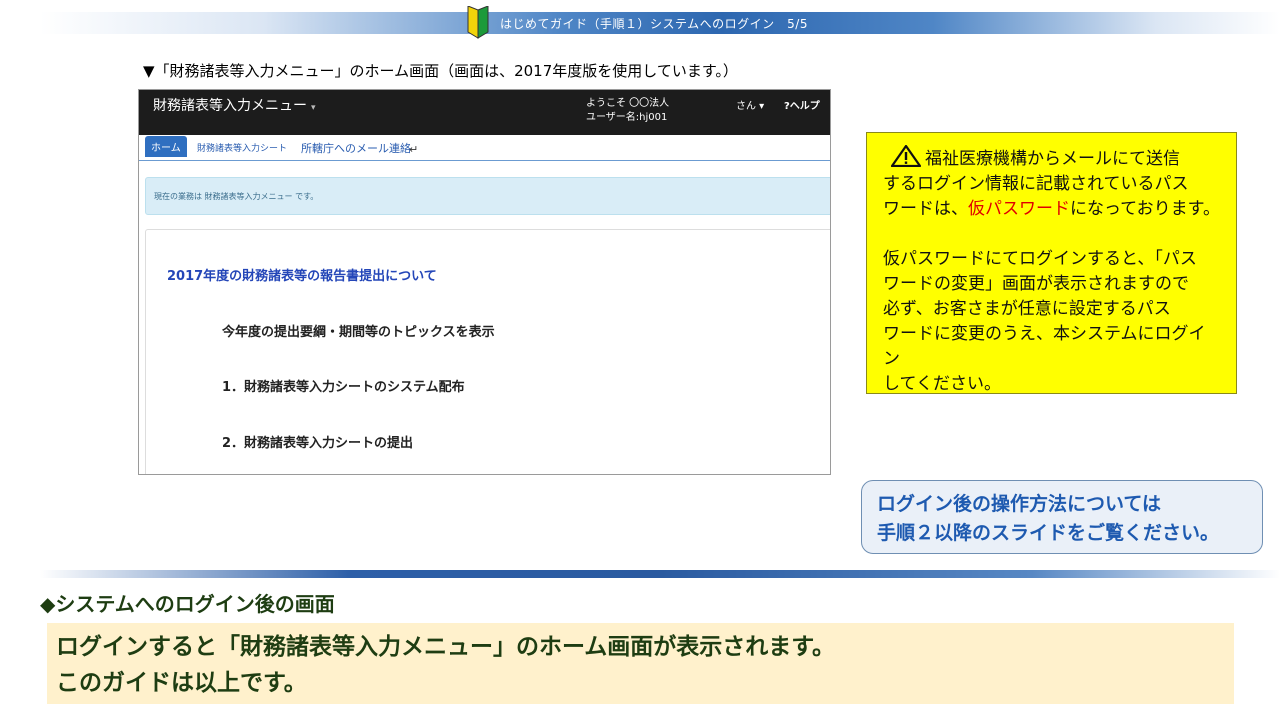 The height and width of the screenshot is (720, 1280). I want to click on tab-home: ホーム, so click(166, 146).